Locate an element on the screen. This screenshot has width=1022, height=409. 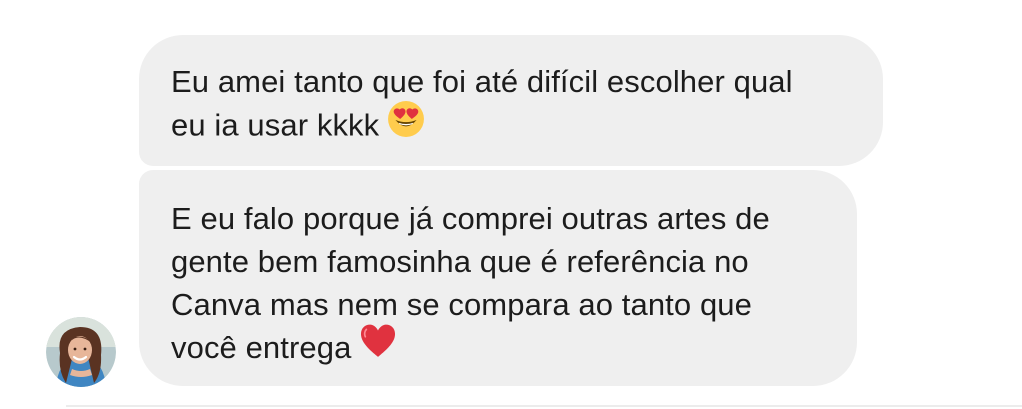
profile-photo-icon is located at coordinates (81, 352).